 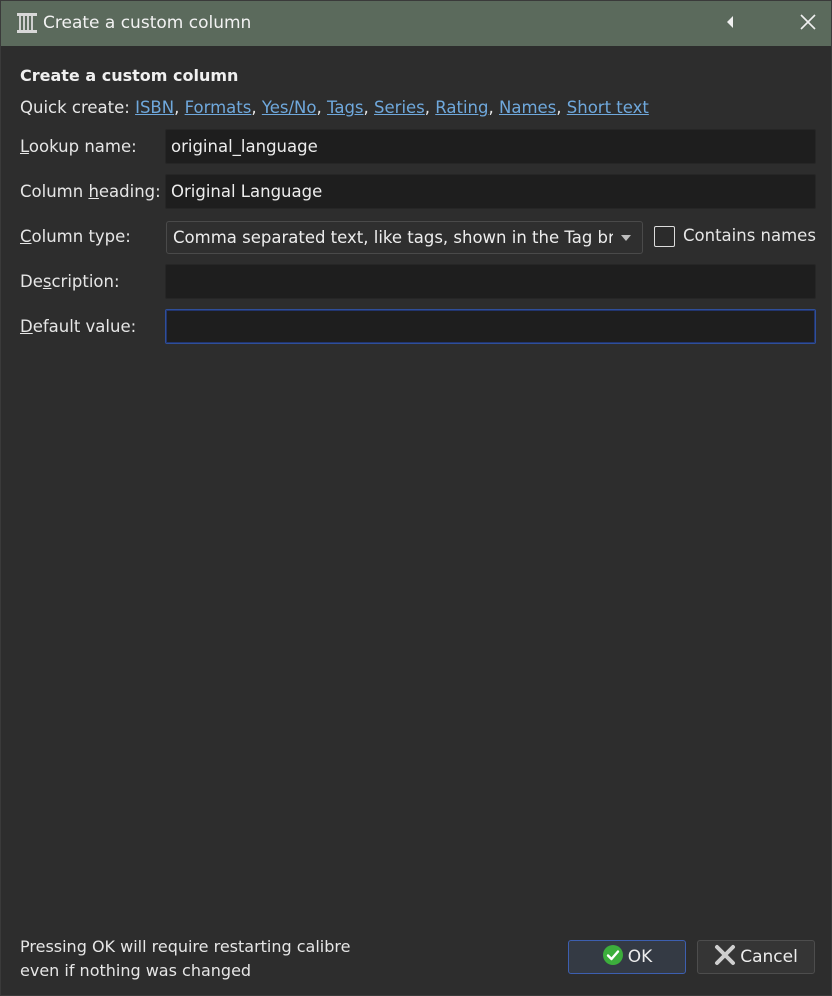 What do you see at coordinates (527, 107) in the screenshot?
I see `quick-create-names-link: Names` at bounding box center [527, 107].